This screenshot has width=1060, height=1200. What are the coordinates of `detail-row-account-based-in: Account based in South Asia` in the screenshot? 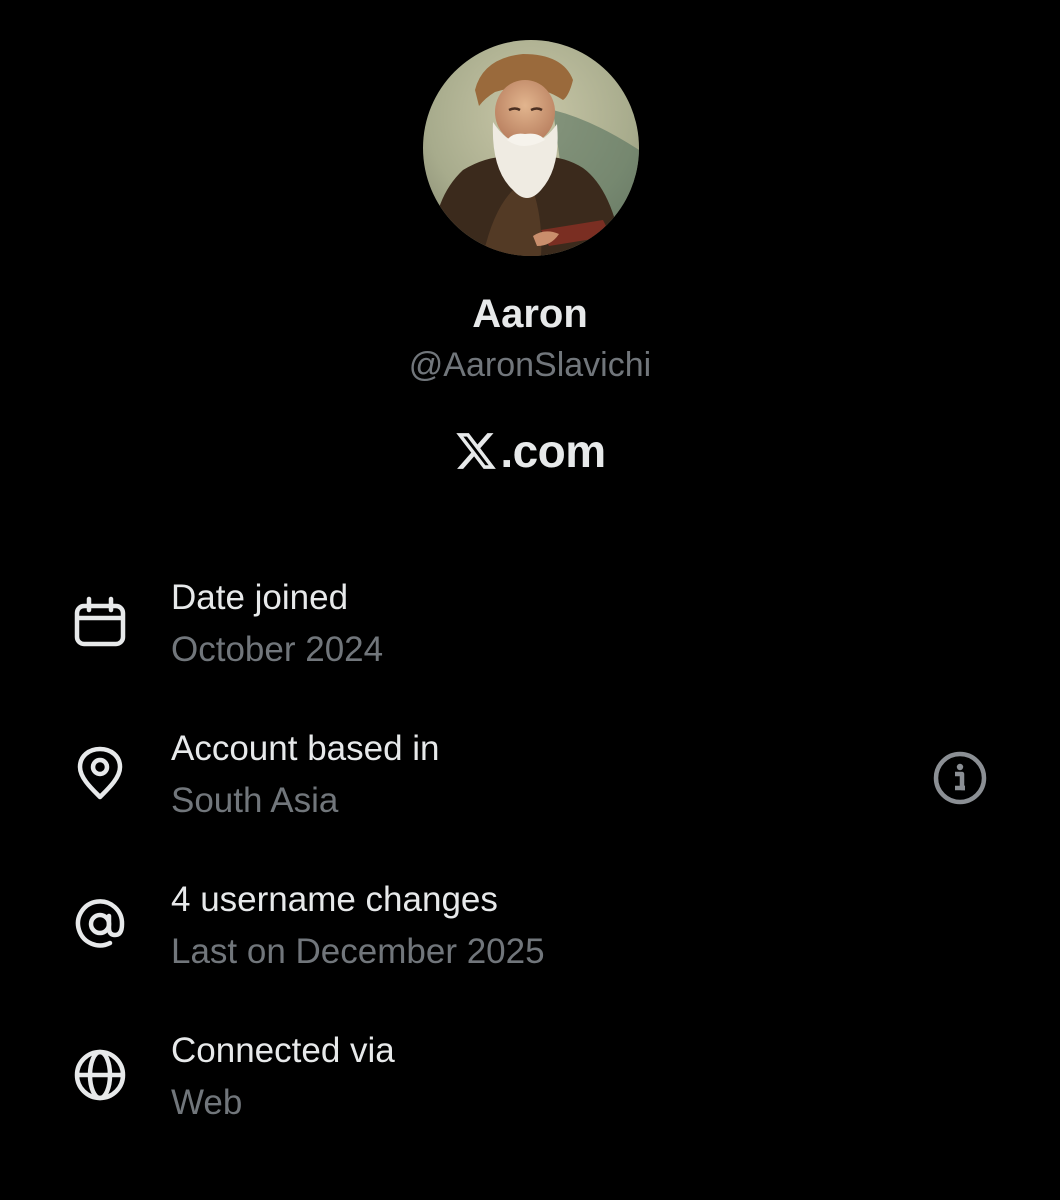 It's located at (530, 784).